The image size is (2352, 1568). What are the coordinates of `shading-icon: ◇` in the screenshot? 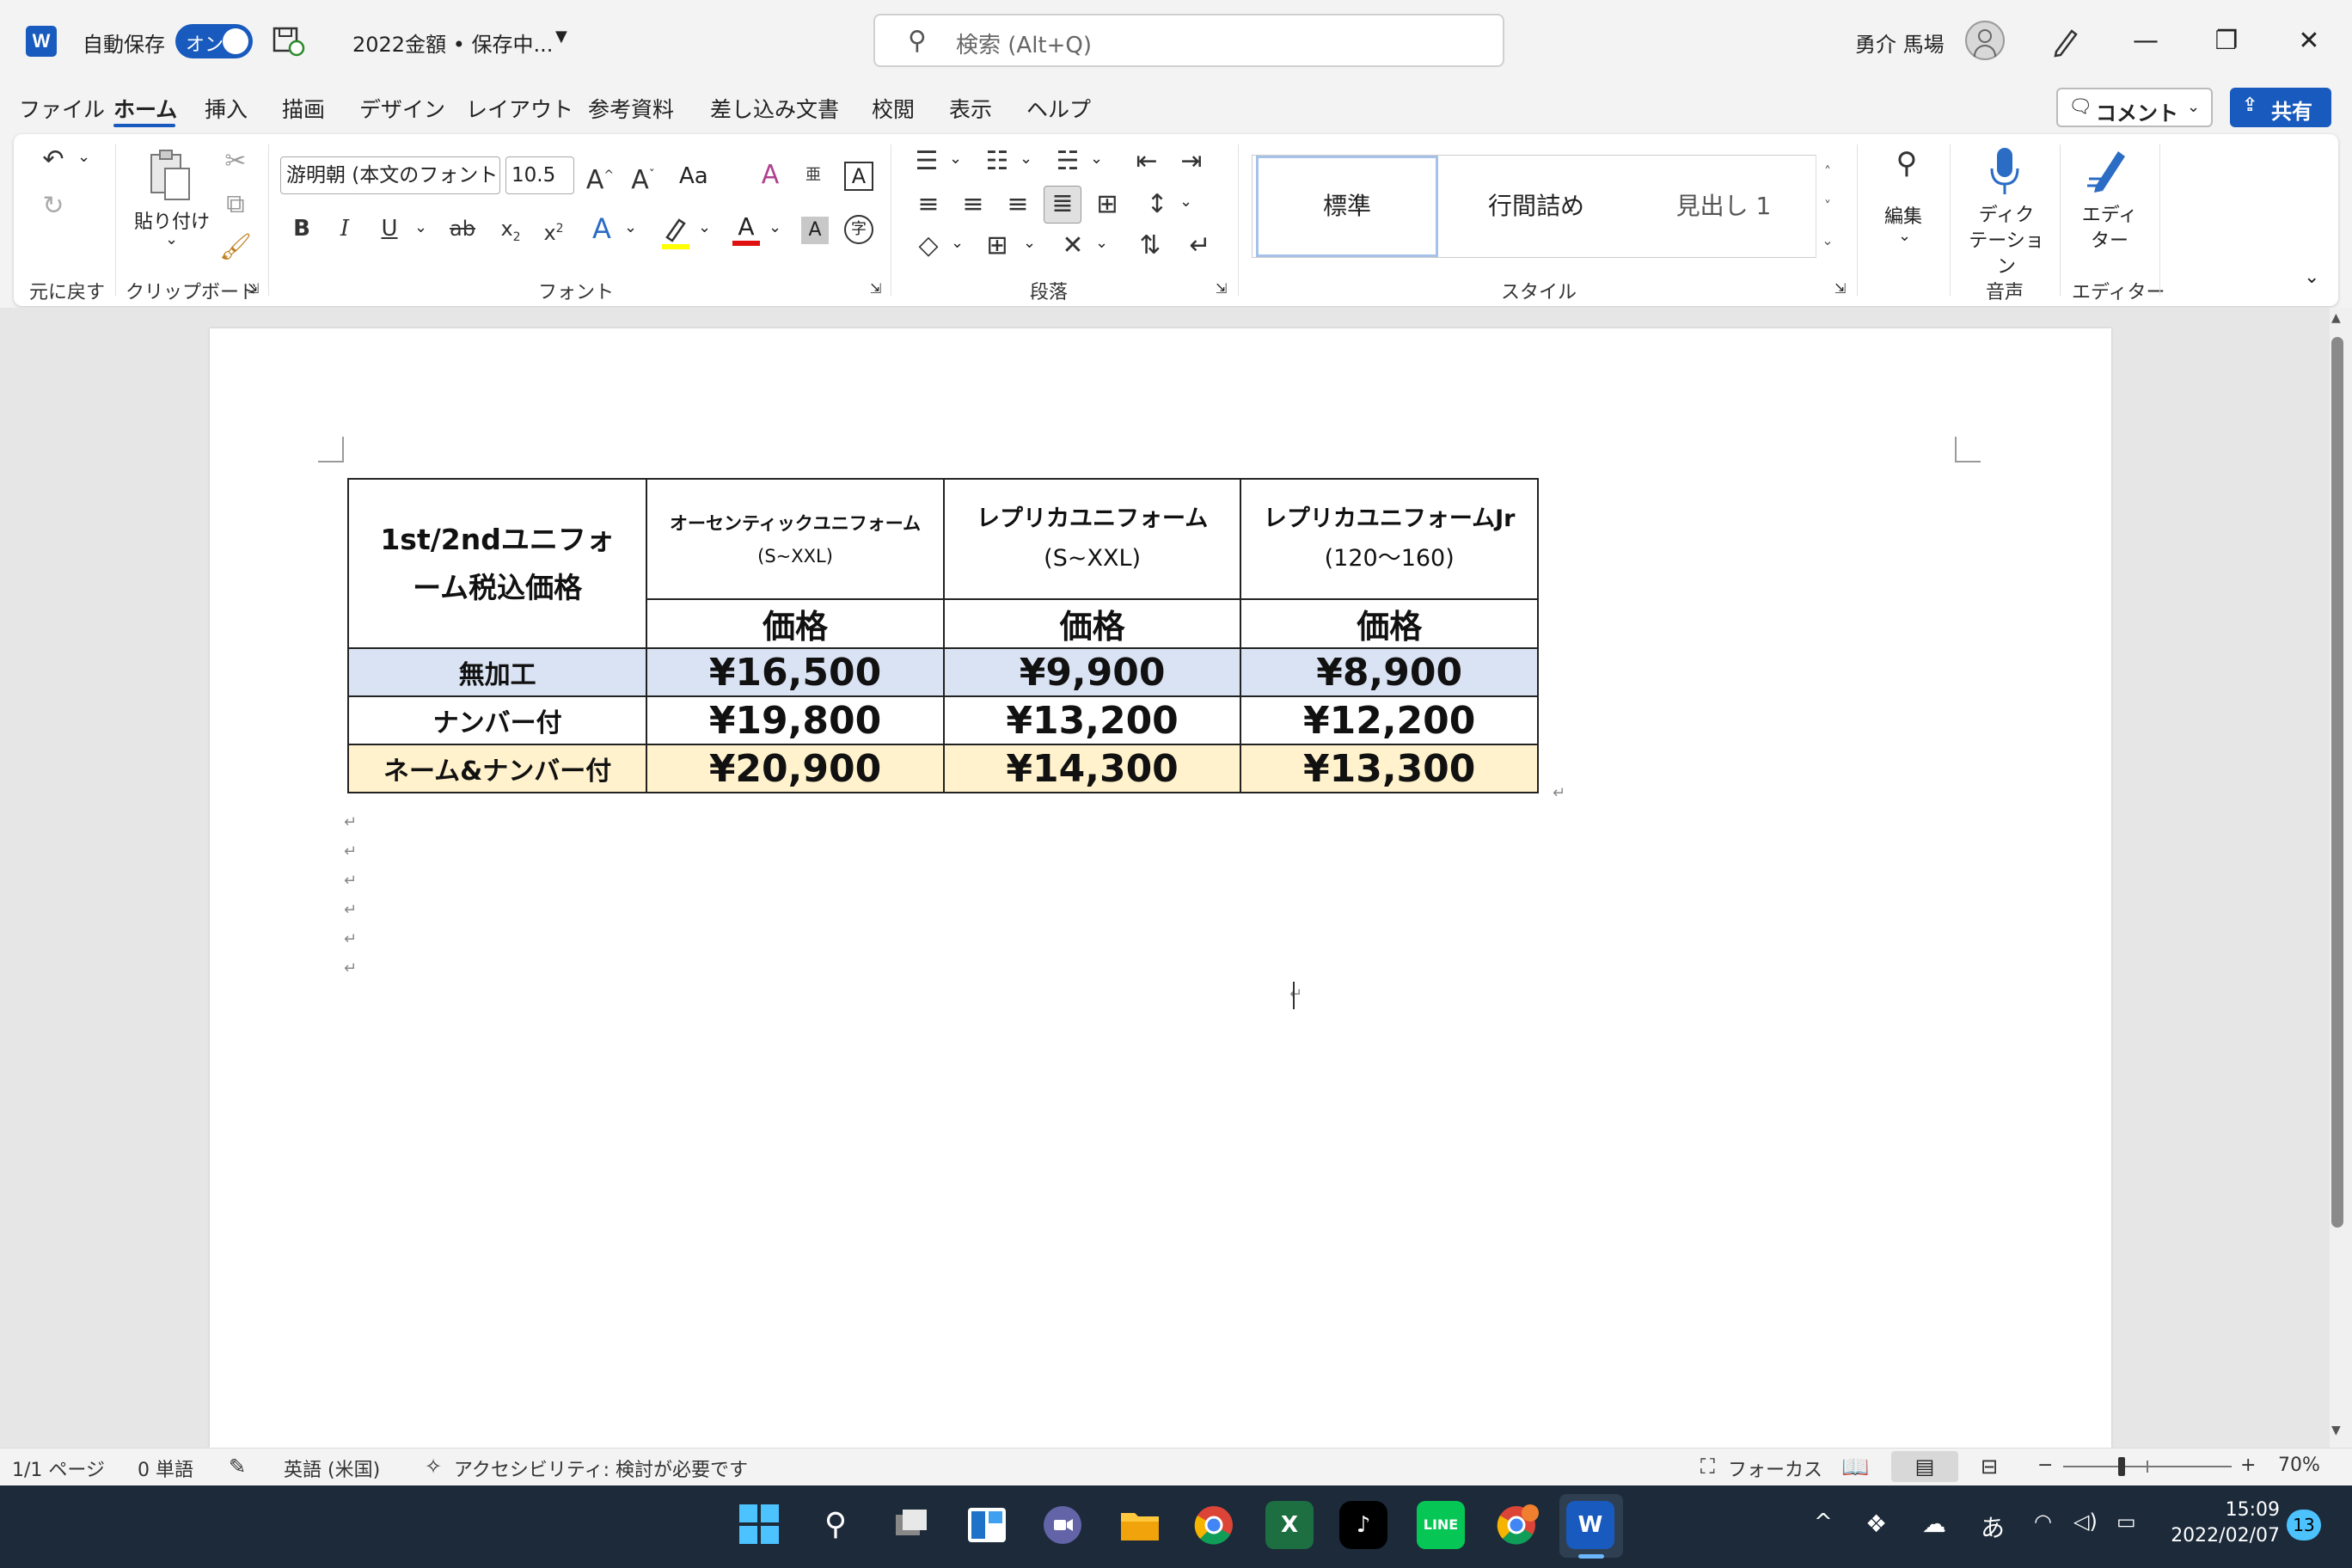 It's located at (928, 246).